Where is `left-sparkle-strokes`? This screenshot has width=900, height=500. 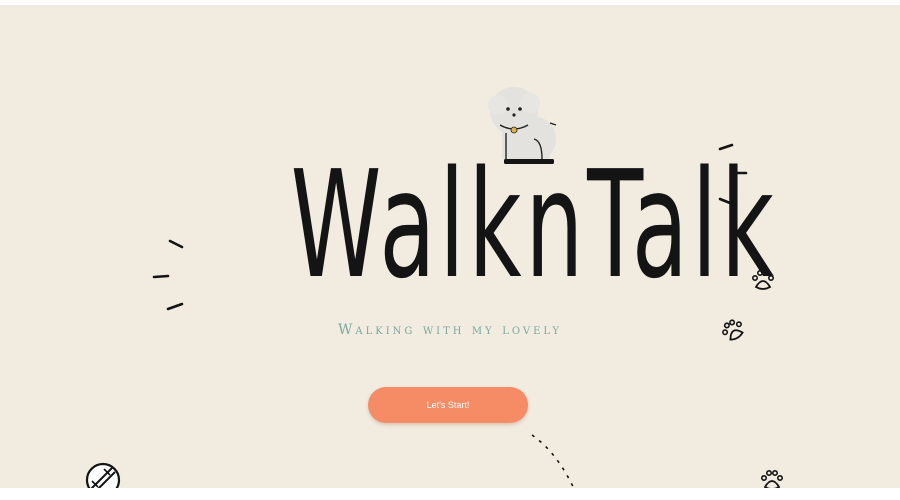
left-sparkle-strokes is located at coordinates (170, 277).